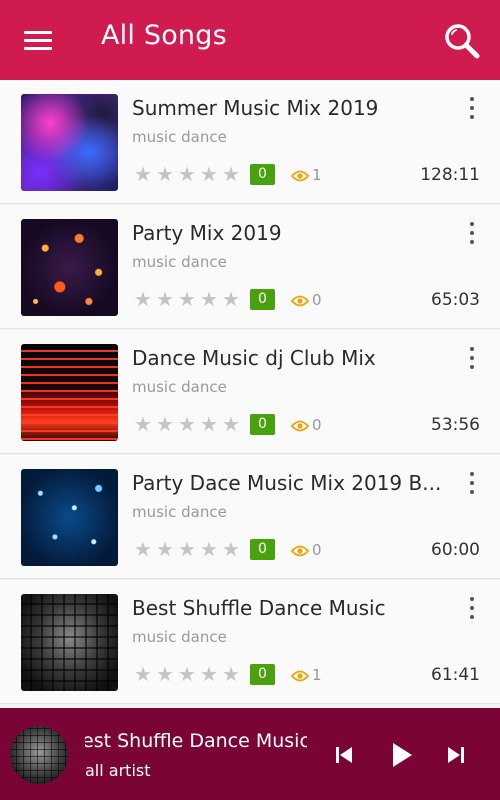 This screenshot has width=500, height=800. I want to click on song-title: Dance Music dj Club Mix, so click(254, 358).